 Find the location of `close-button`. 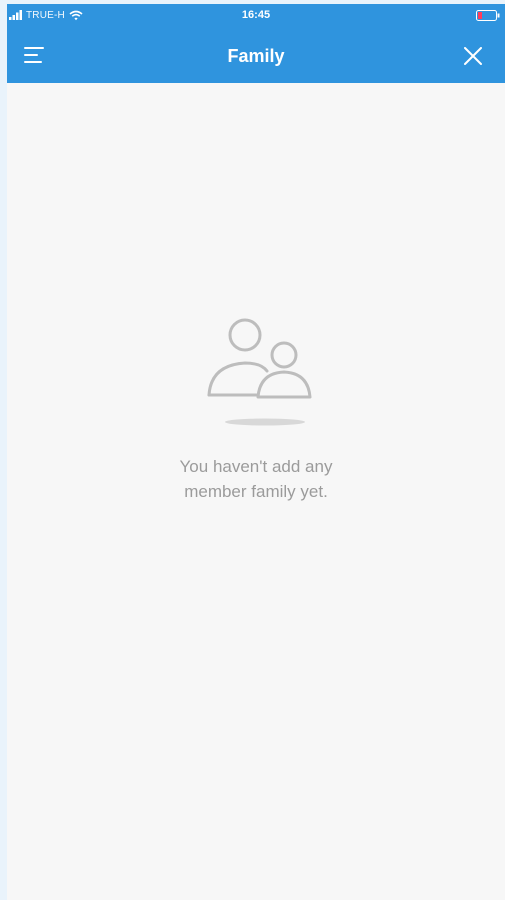

close-button is located at coordinates (473, 56).